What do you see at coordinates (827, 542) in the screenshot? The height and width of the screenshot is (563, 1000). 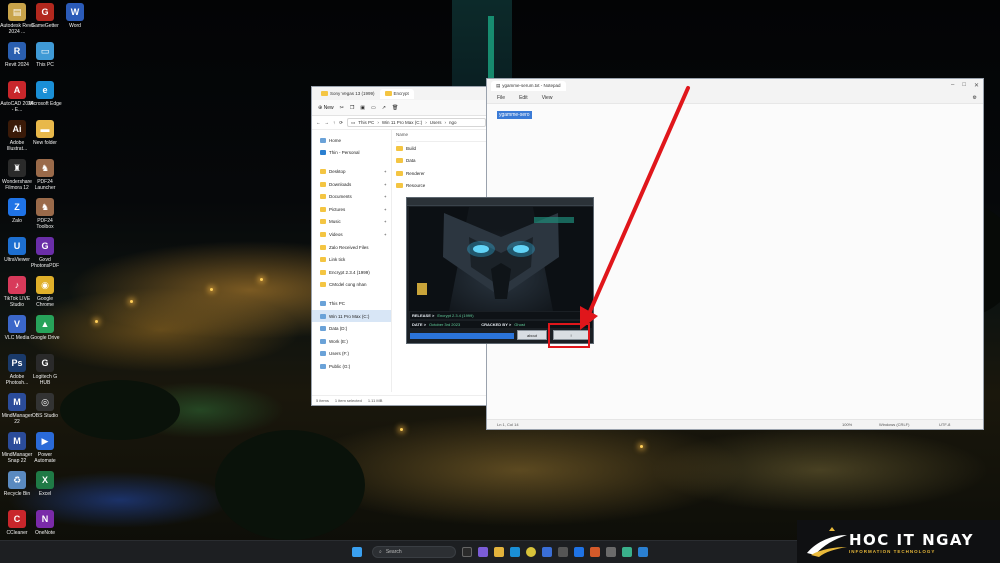 I see `logo-swoosh-icon` at bounding box center [827, 542].